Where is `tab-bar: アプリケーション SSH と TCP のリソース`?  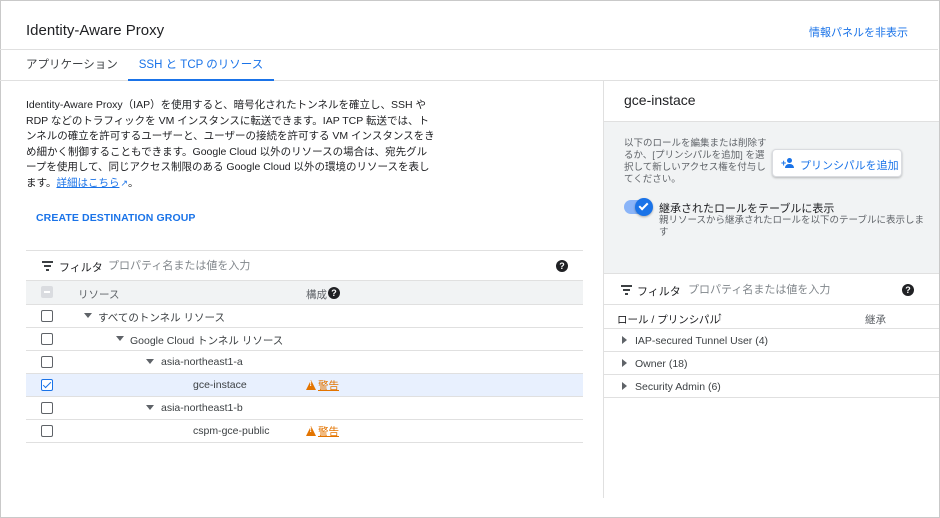
tab-bar: アプリケーション SSH と TCP のリソース is located at coordinates (469, 66).